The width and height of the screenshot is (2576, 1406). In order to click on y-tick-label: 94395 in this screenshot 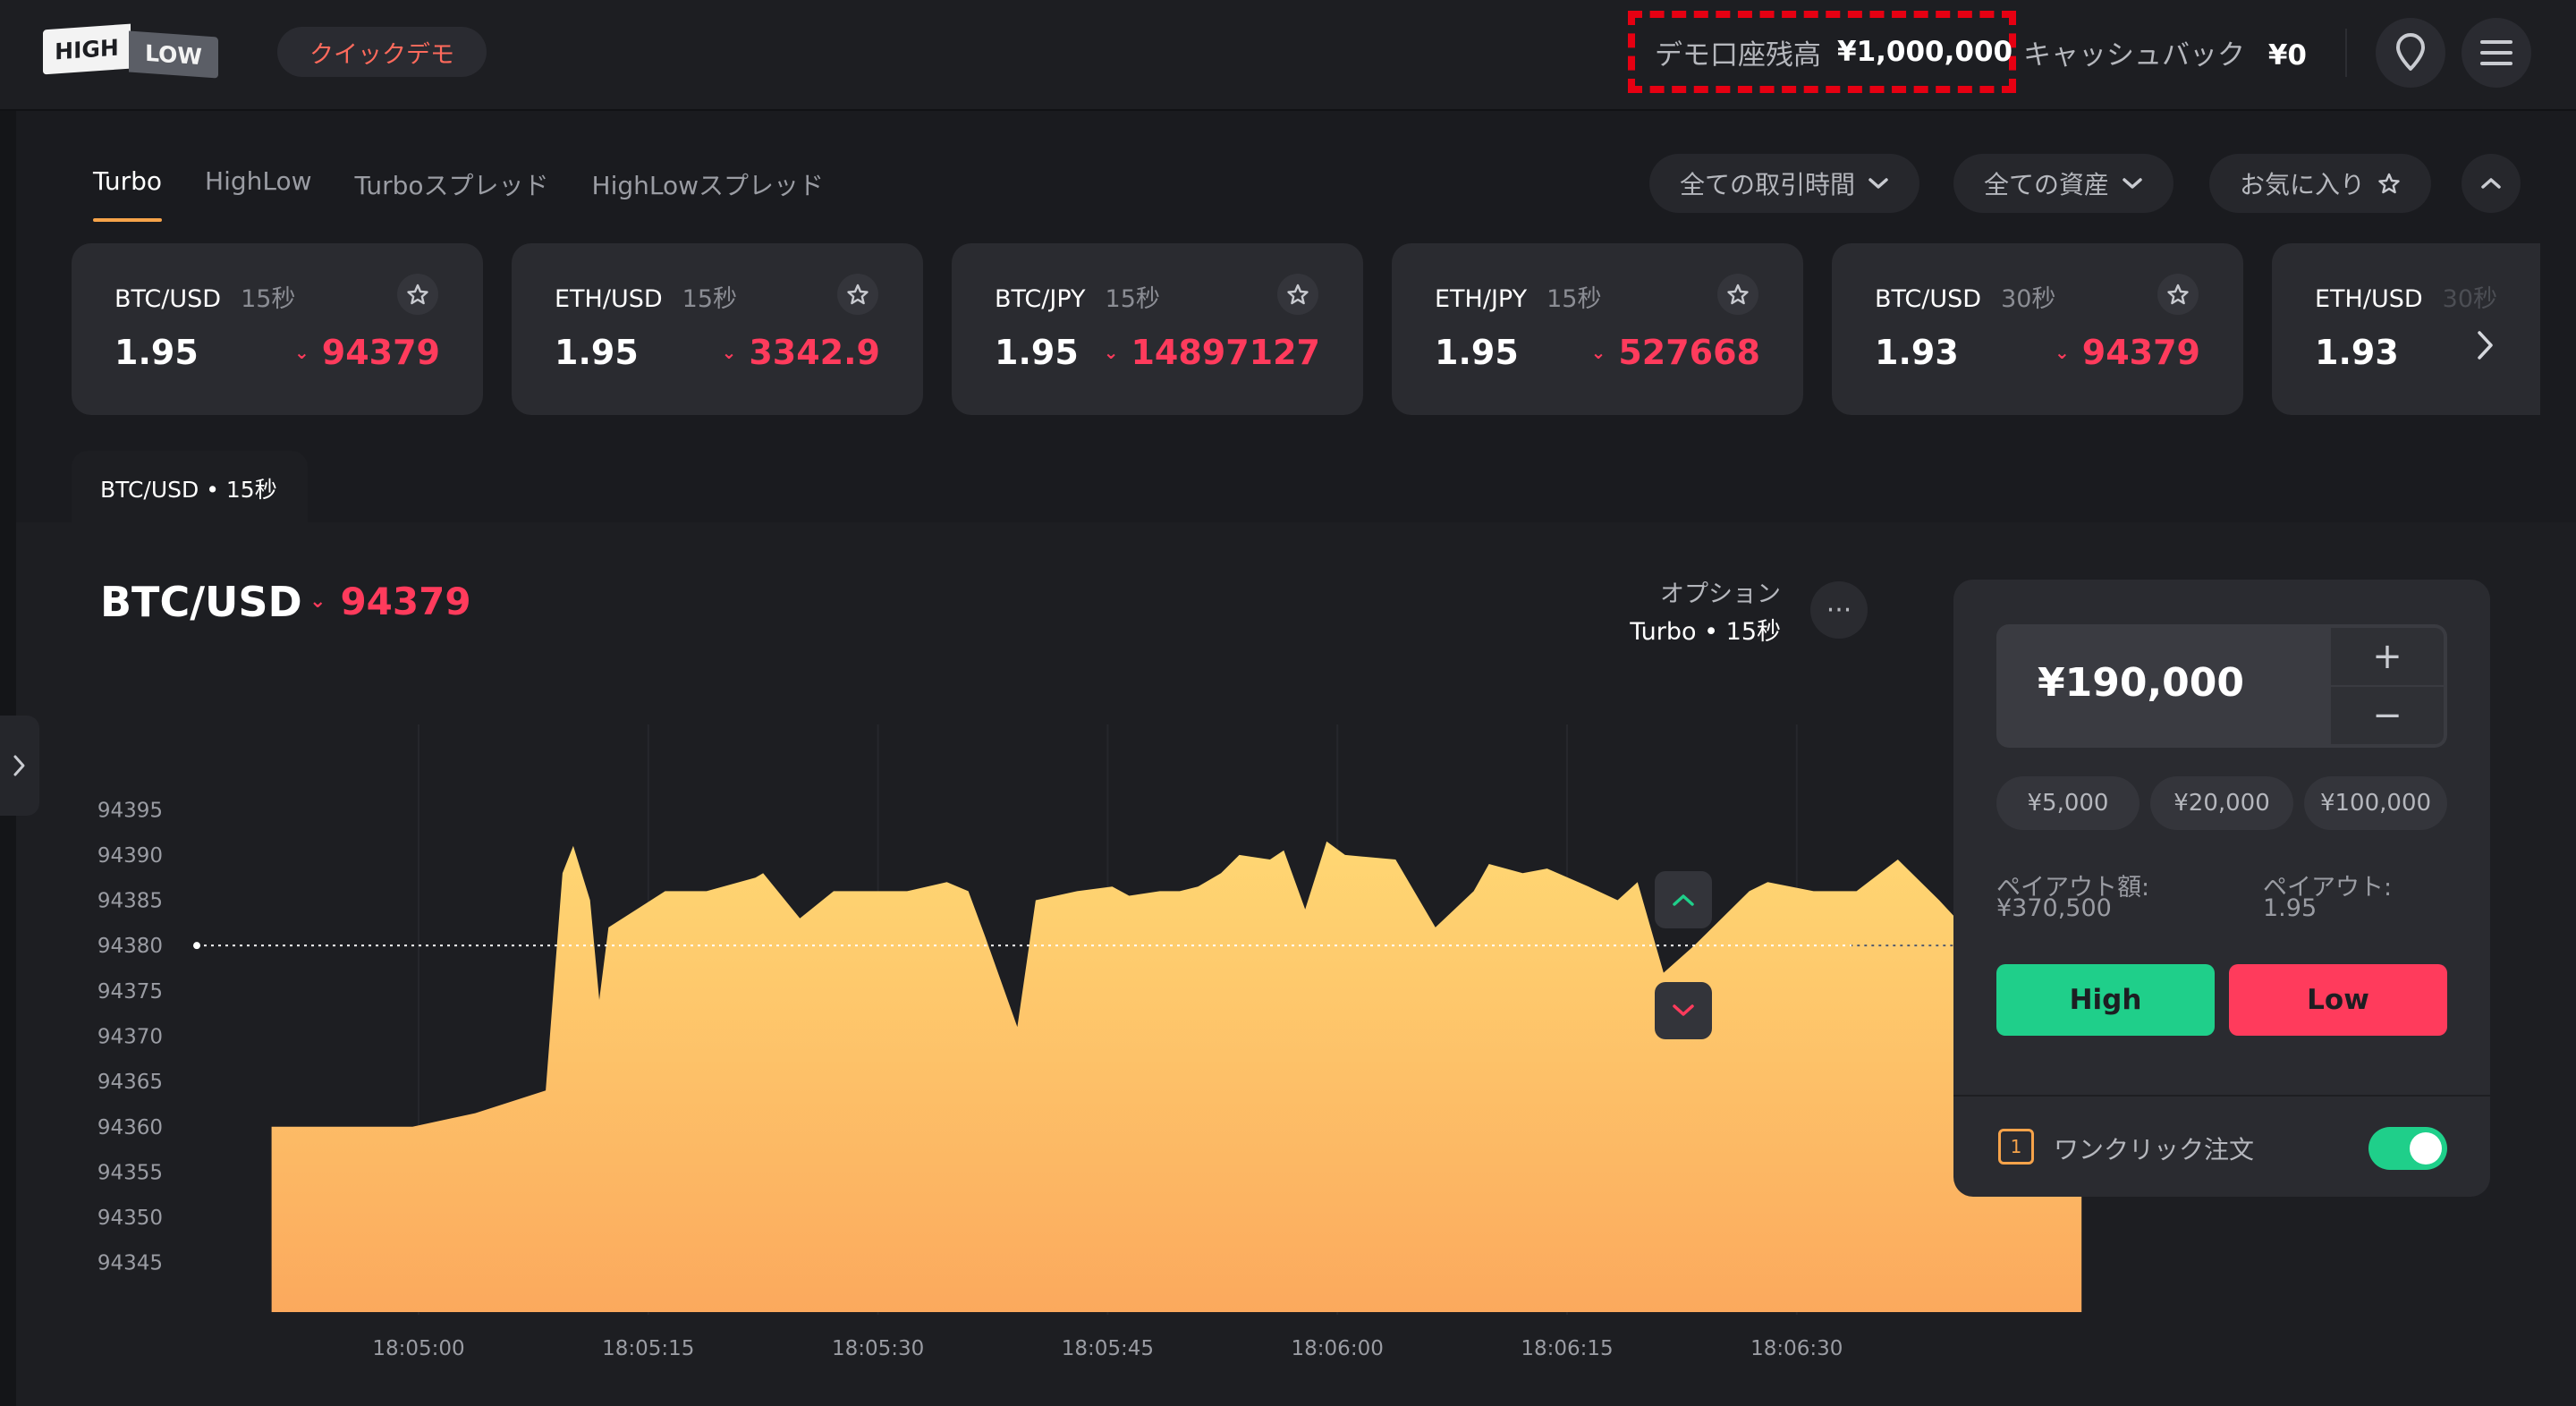, I will do `click(130, 811)`.